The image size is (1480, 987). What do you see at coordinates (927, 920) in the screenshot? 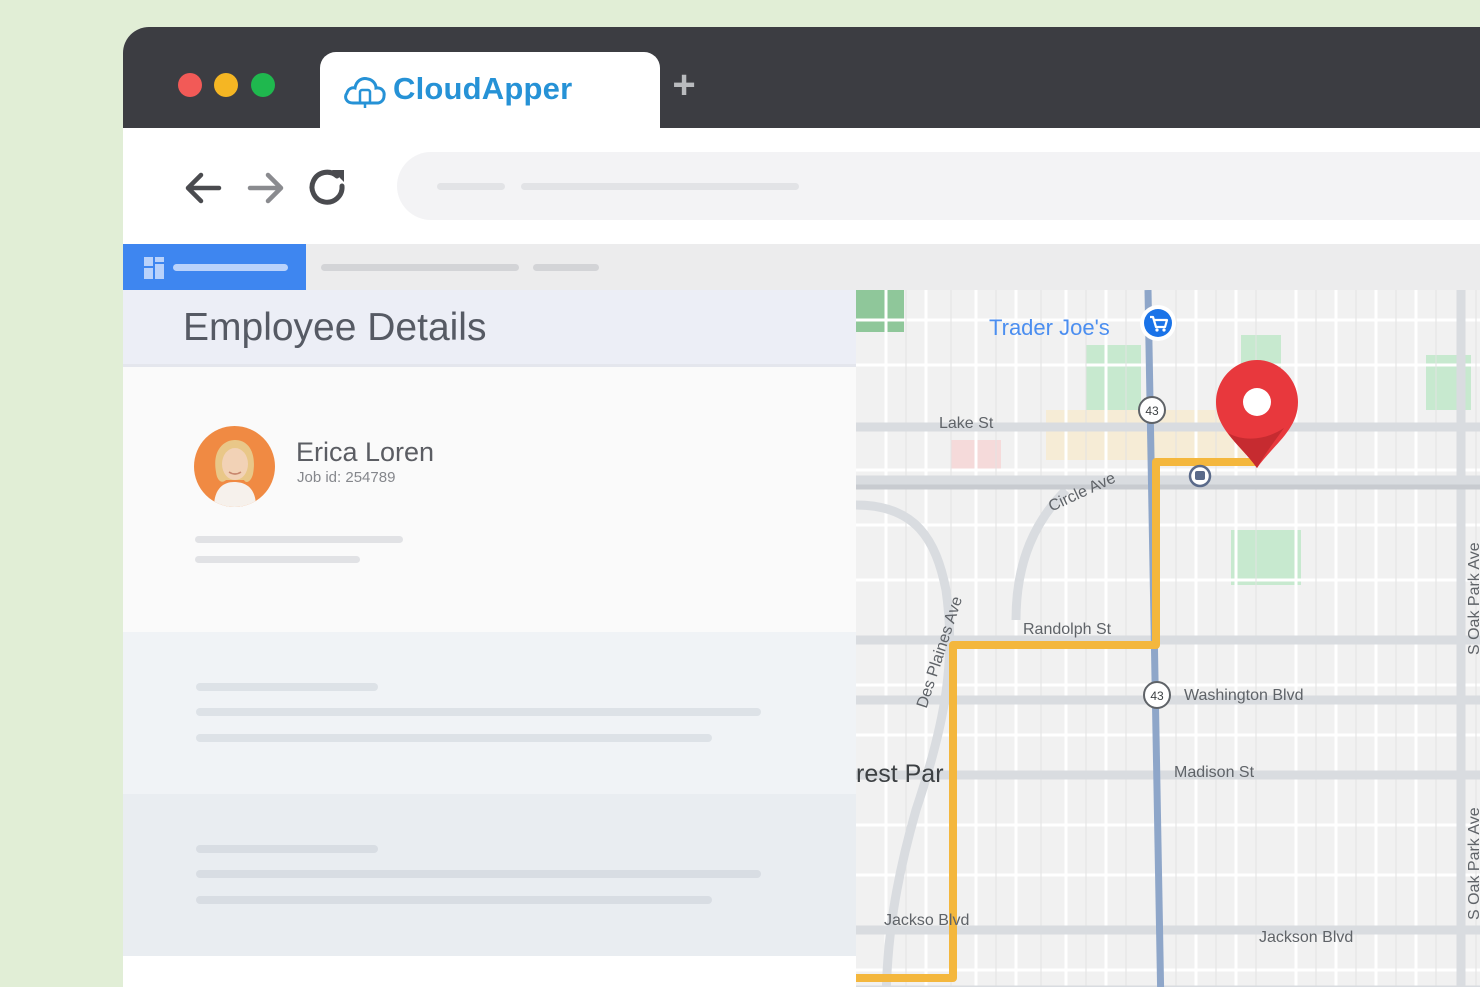
I see `street-label: Jackso Blvd` at bounding box center [927, 920].